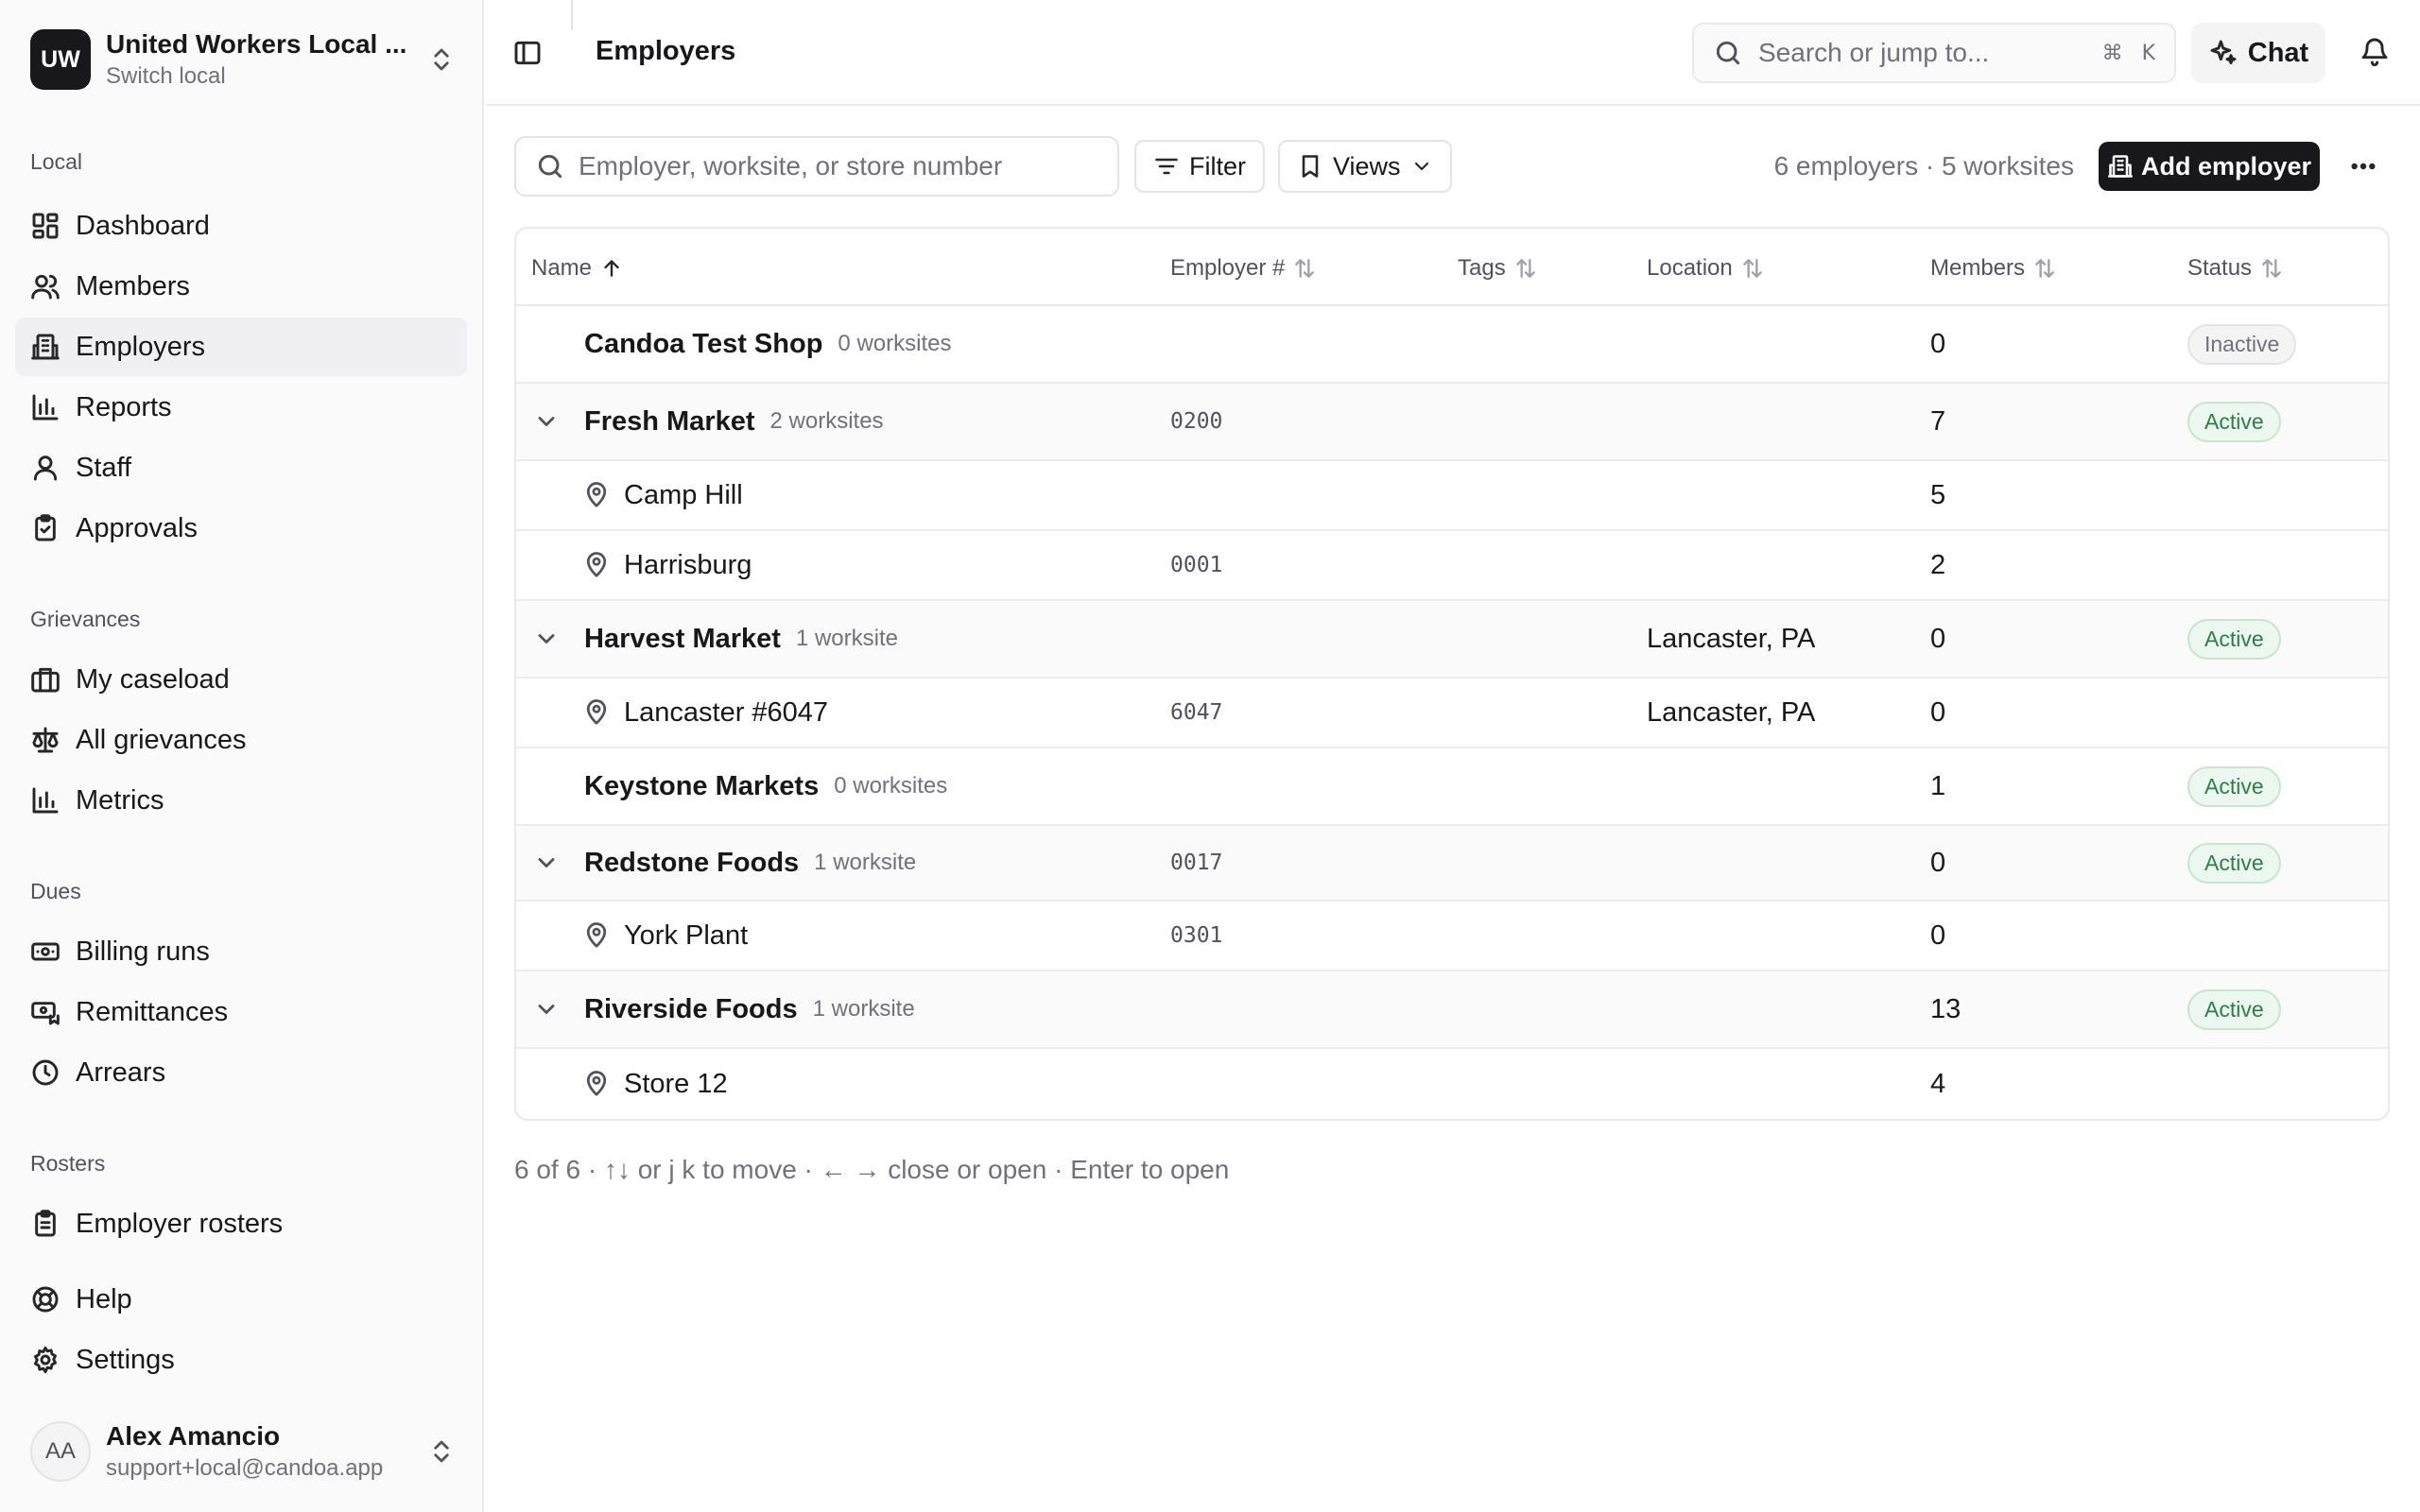 Image resolution: width=2420 pixels, height=1512 pixels. I want to click on members-count: 13, so click(1946, 1008).